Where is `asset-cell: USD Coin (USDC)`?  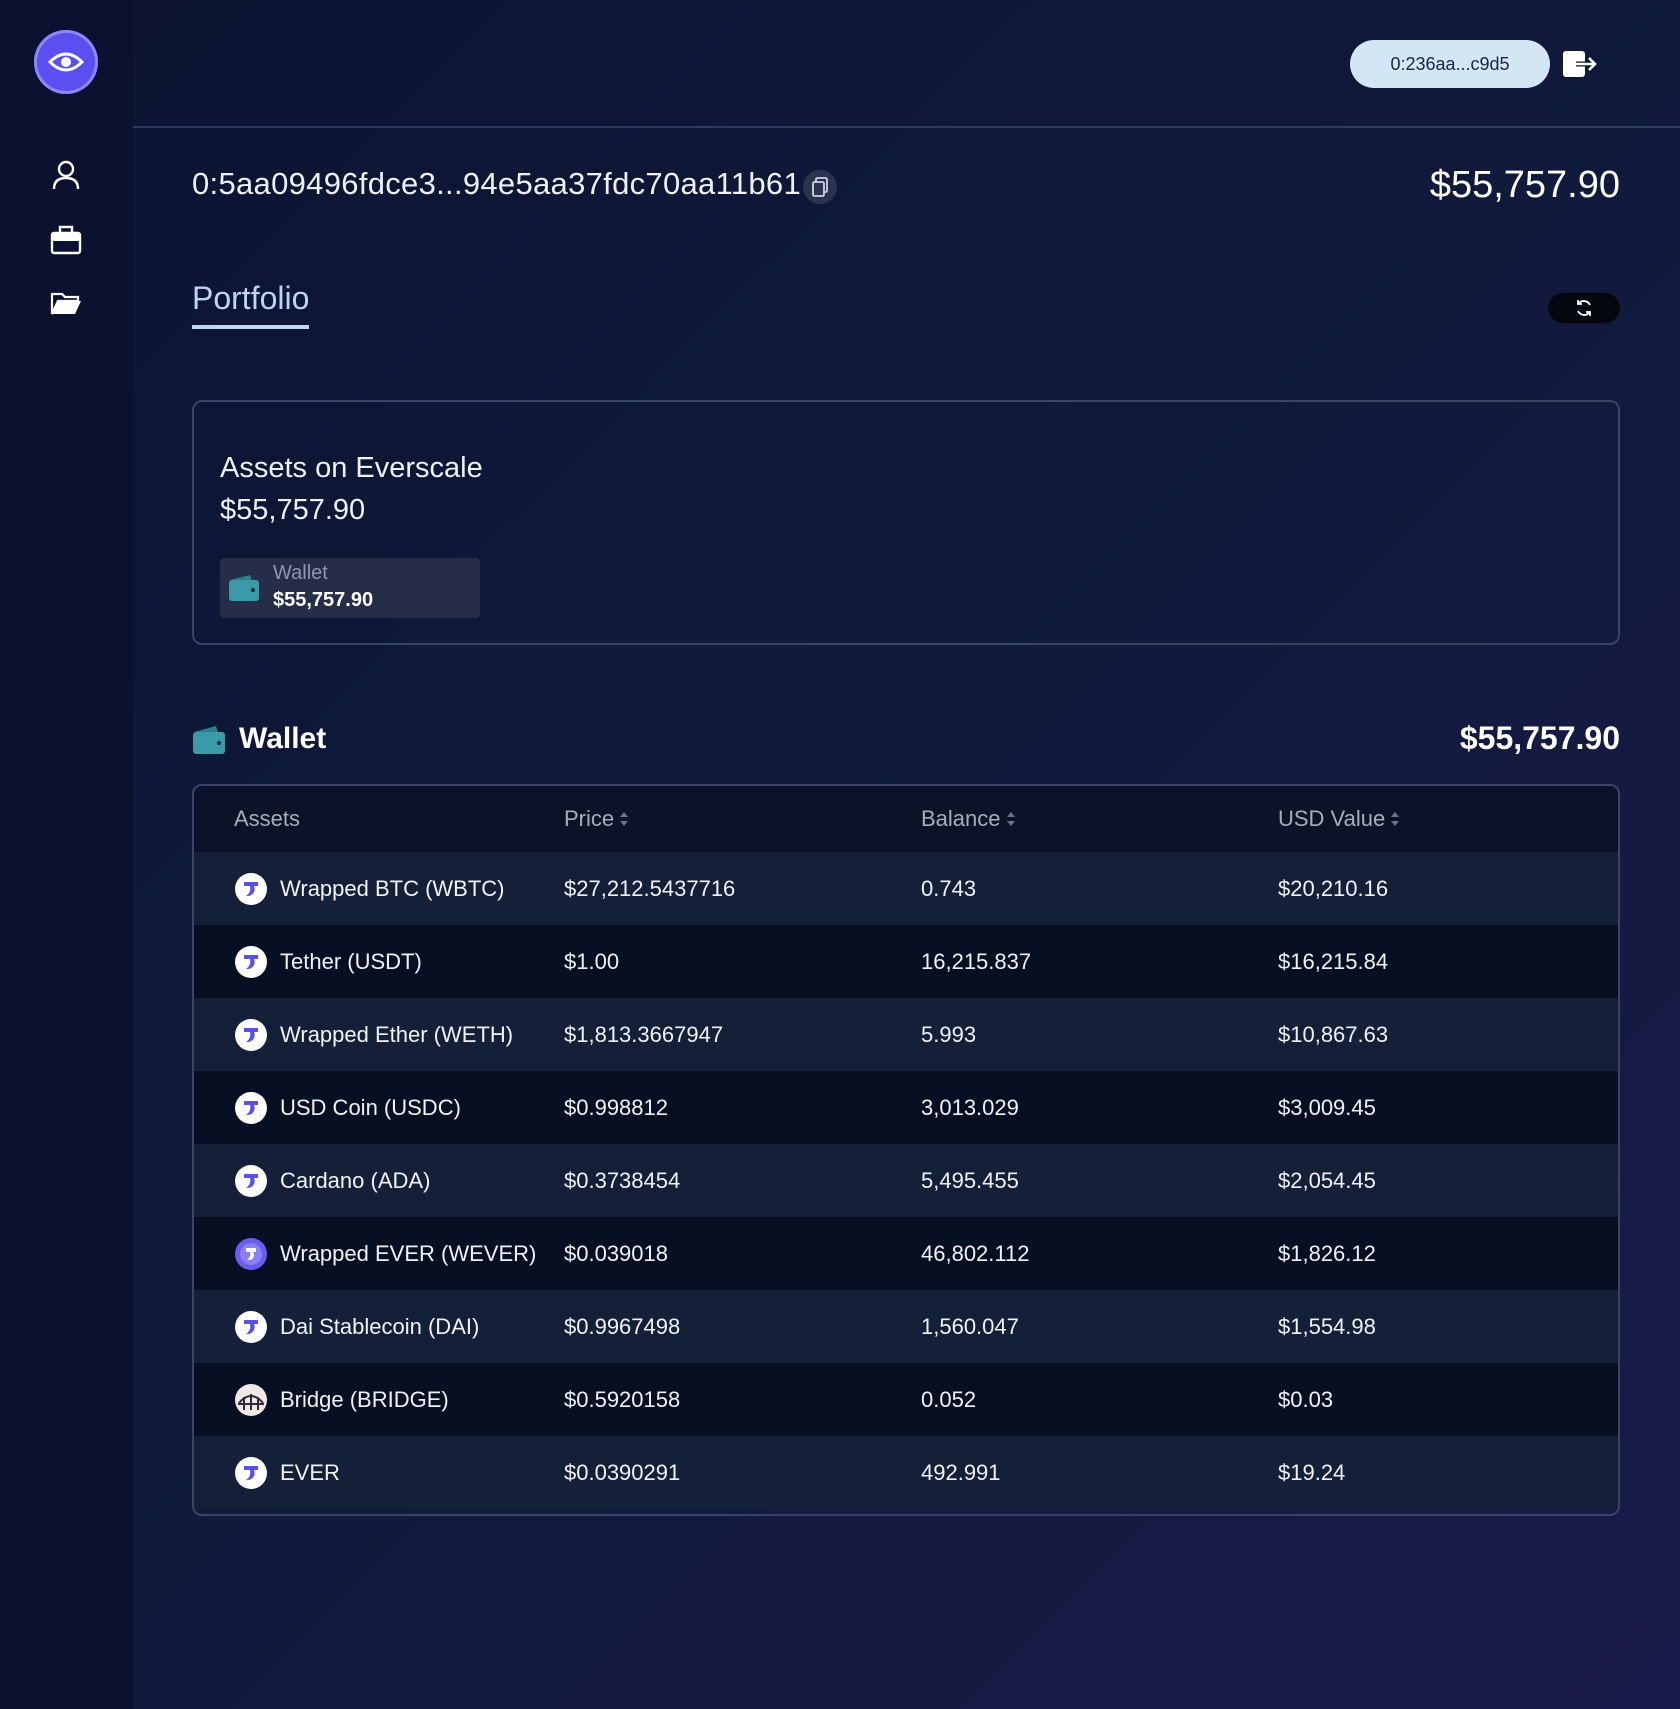
asset-cell: USD Coin (USDC) is located at coordinates (389, 1107).